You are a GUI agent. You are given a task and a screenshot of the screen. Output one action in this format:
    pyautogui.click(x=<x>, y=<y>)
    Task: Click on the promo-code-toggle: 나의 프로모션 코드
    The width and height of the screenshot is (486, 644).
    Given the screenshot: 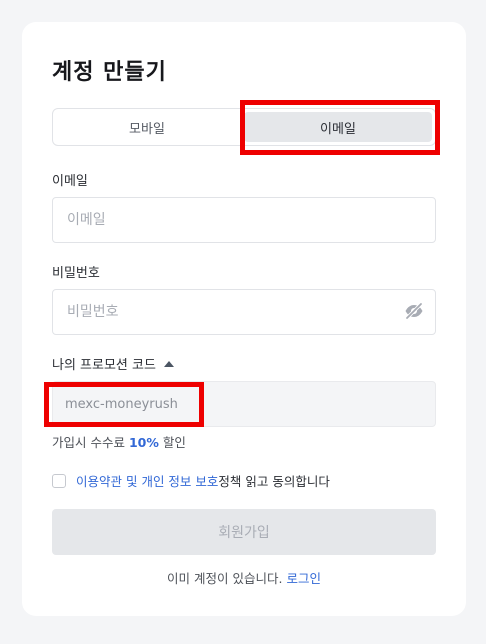 What is the action you would take?
    pyautogui.click(x=113, y=363)
    